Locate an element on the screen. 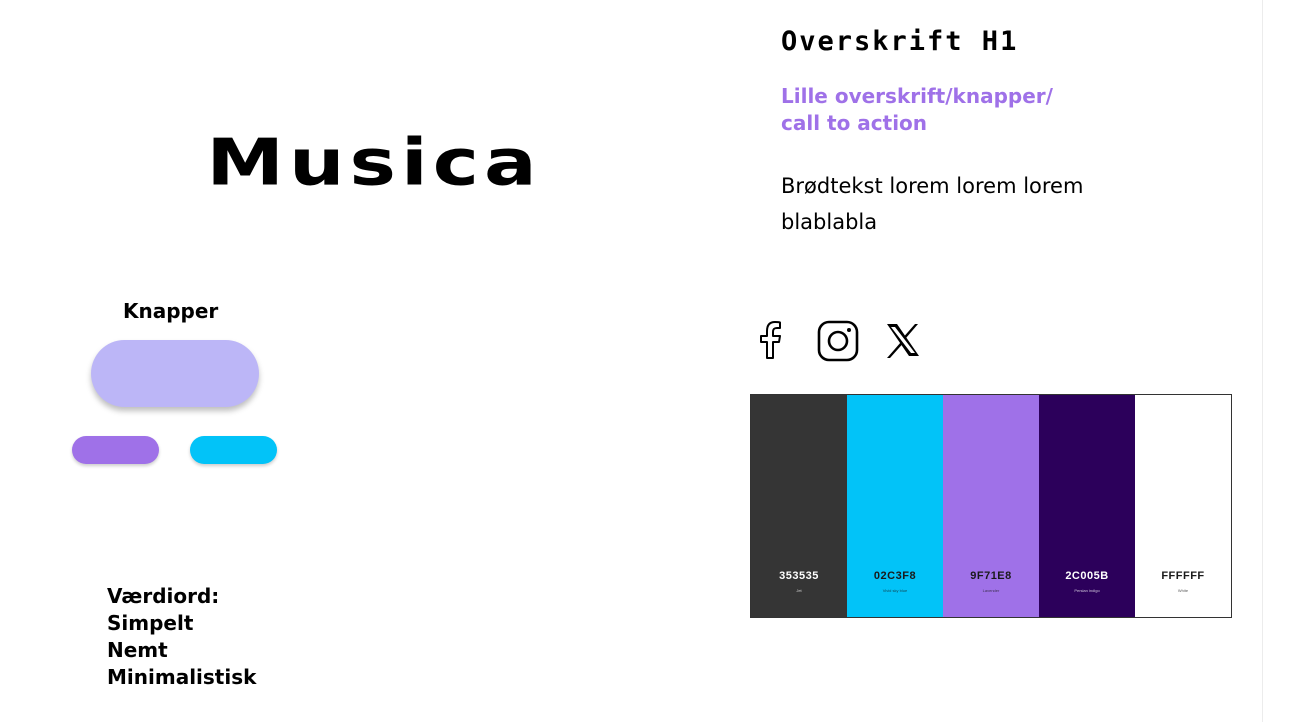  color-swatch: 9F71E8 Lavender is located at coordinates (991, 506).